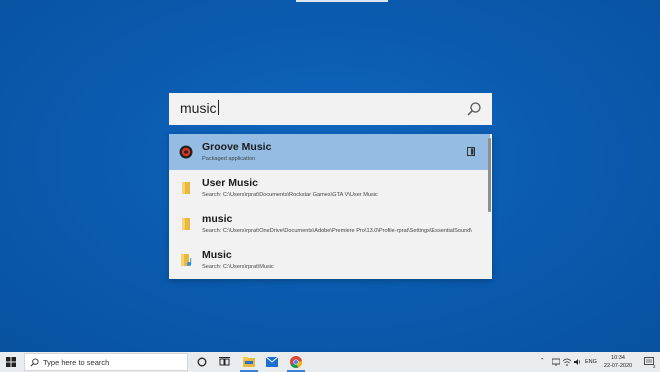 The image size is (660, 372). I want to click on input-language: ENG, so click(591, 362).